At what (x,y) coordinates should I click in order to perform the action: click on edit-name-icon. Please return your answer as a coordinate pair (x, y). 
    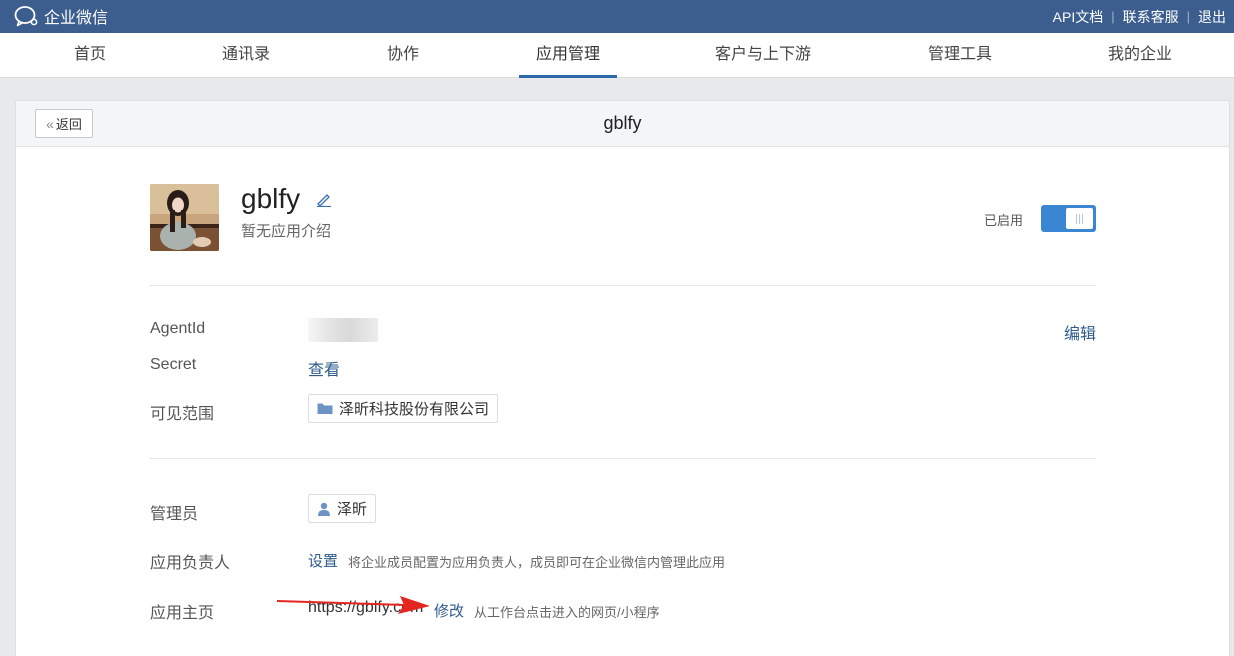
    Looking at the image, I should click on (324, 201).